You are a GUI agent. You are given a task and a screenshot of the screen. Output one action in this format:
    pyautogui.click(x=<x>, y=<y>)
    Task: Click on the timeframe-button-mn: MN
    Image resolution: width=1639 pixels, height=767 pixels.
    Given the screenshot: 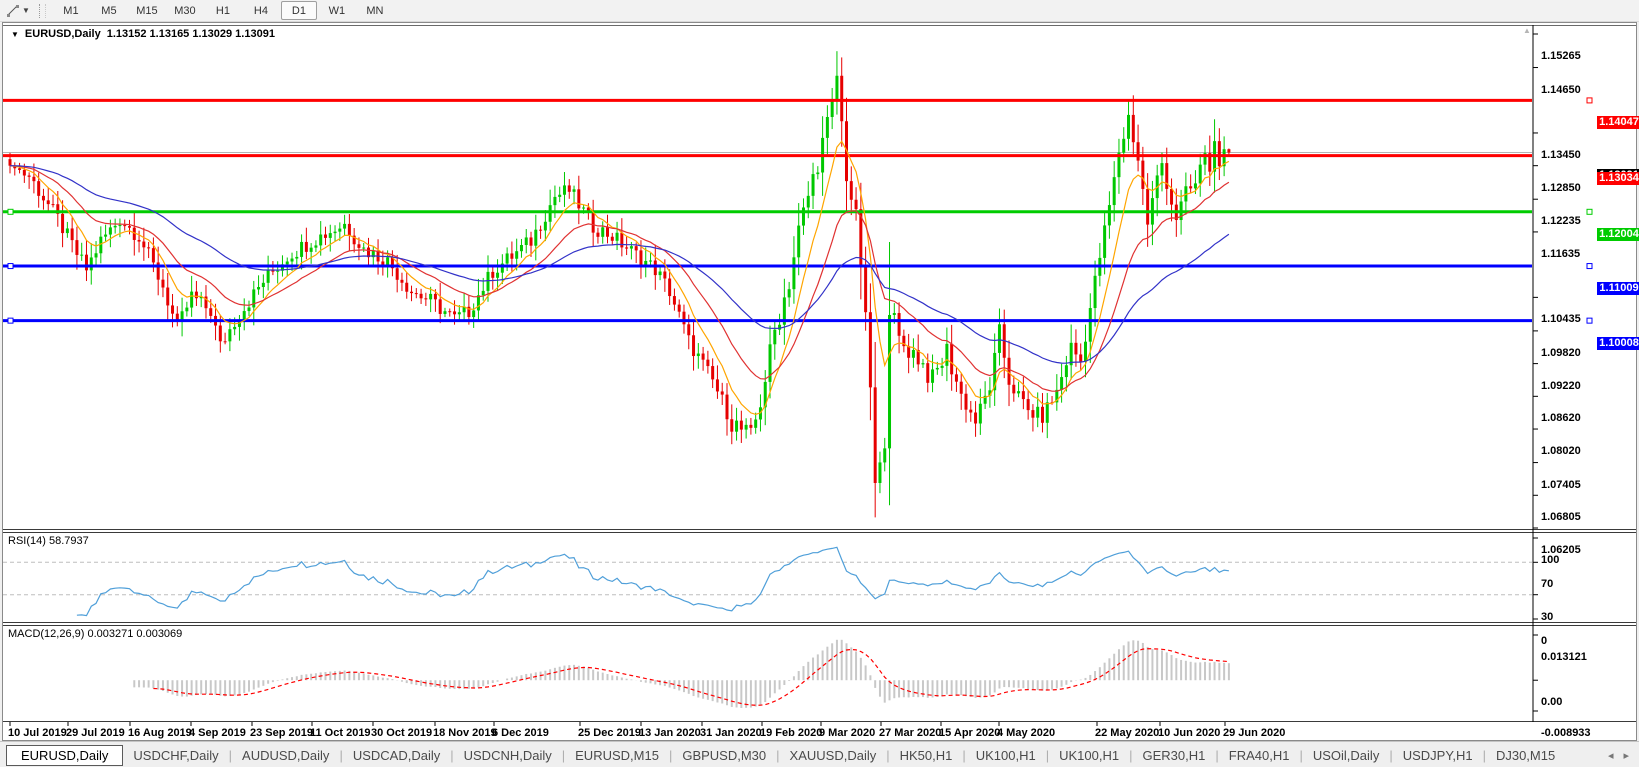 What is the action you would take?
    pyautogui.click(x=375, y=10)
    